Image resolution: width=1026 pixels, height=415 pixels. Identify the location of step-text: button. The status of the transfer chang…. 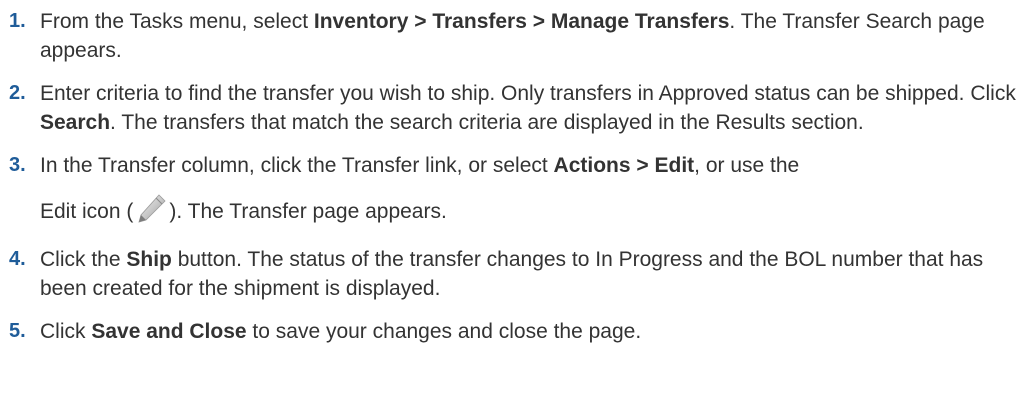
(512, 274).